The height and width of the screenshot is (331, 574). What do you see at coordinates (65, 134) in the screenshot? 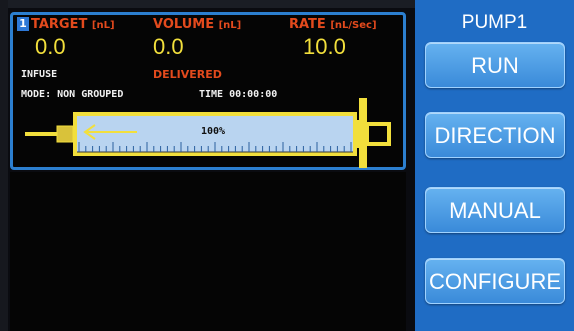
I see `syringe-hub` at bounding box center [65, 134].